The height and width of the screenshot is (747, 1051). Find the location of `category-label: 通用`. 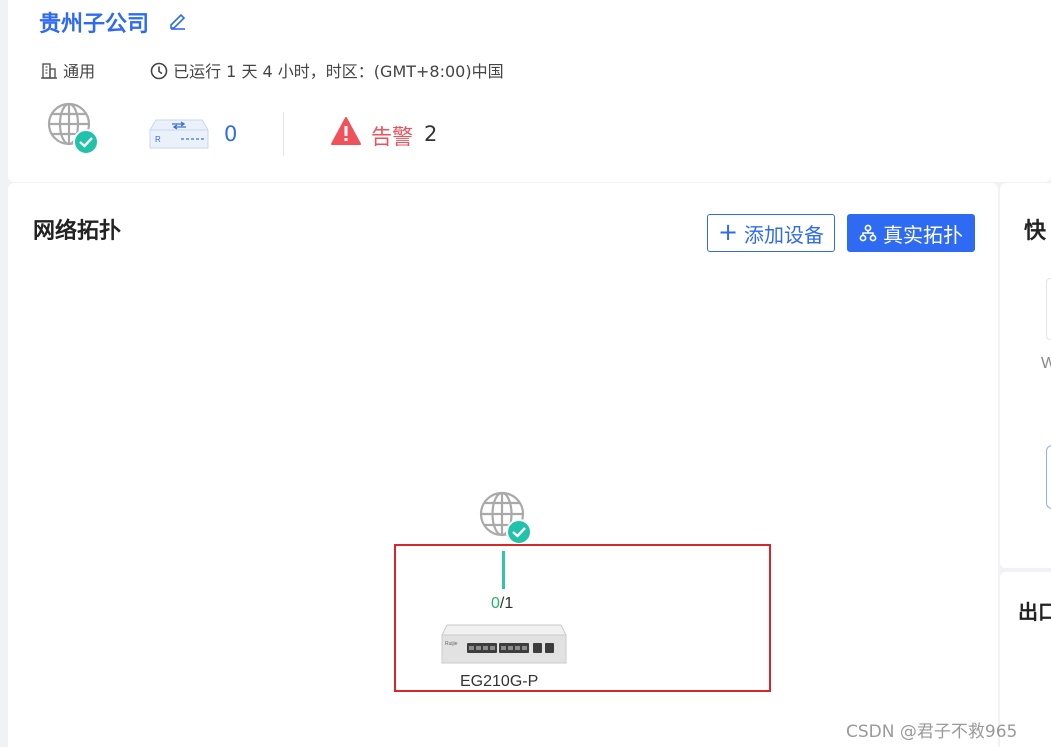

category-label: 通用 is located at coordinates (79, 71).